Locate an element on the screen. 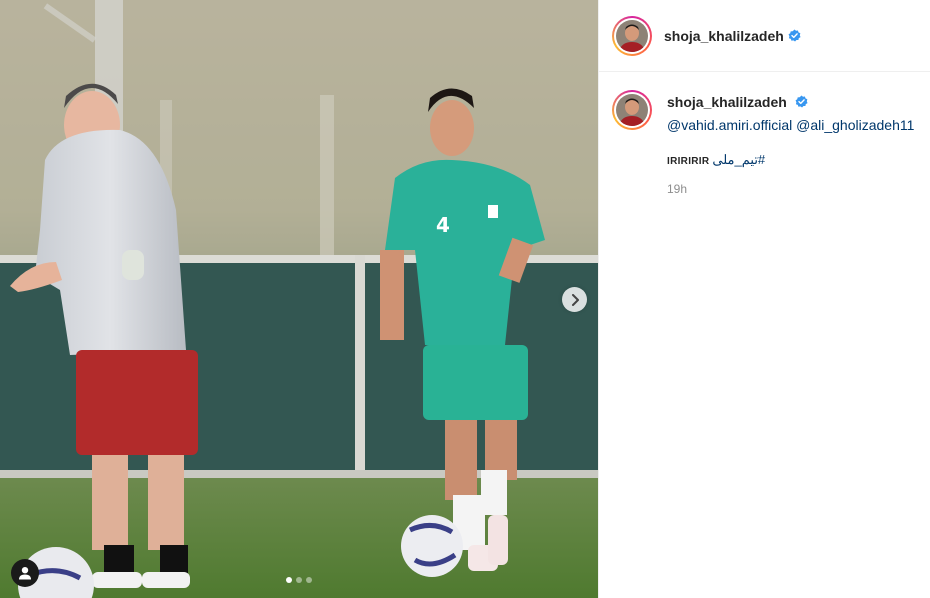 The width and height of the screenshot is (930, 598). caption-story-ring is located at coordinates (632, 110).